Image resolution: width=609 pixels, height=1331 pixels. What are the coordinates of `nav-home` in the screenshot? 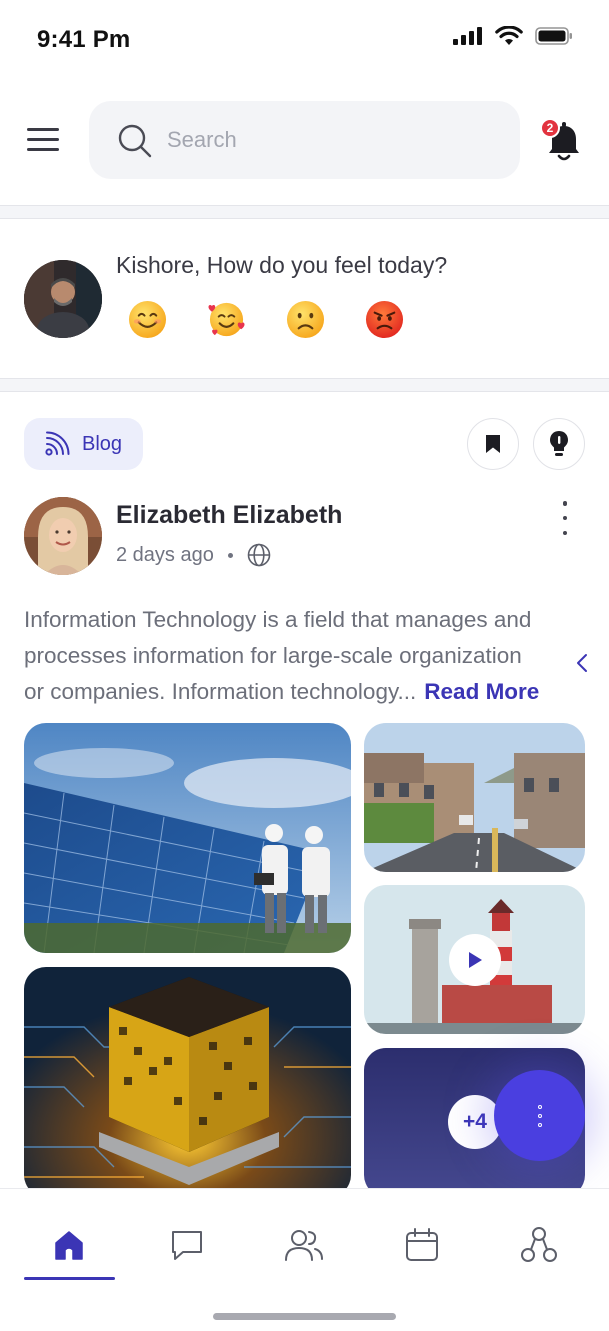 It's located at (69, 1245).